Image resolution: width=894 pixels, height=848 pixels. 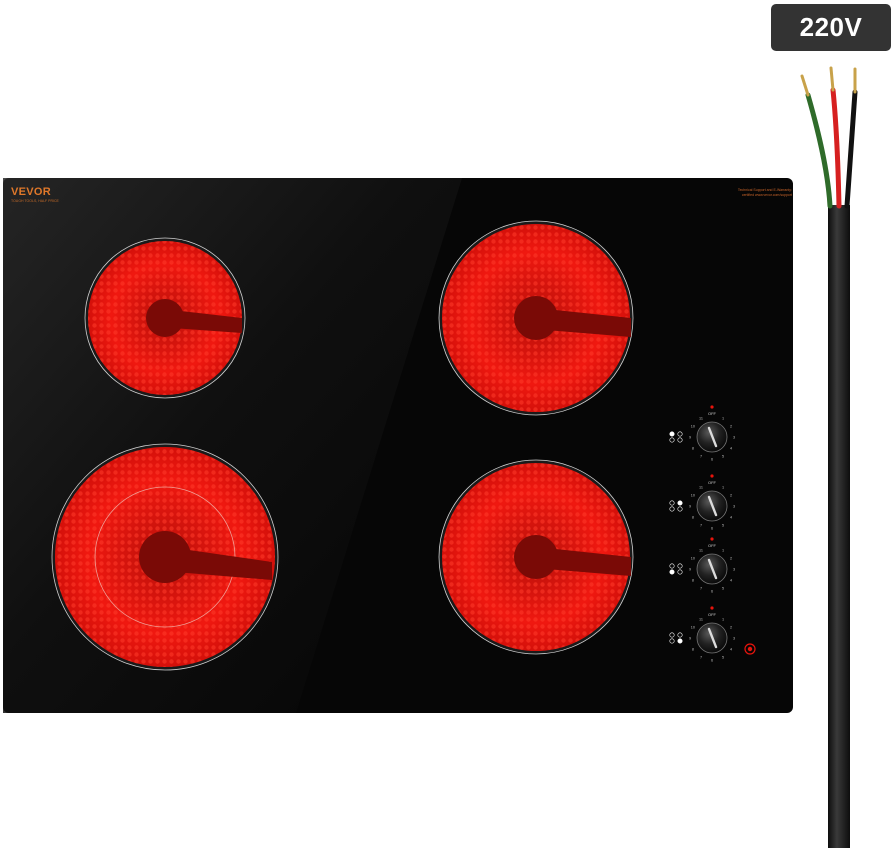 What do you see at coordinates (819, 150) in the screenshot?
I see `wire-green` at bounding box center [819, 150].